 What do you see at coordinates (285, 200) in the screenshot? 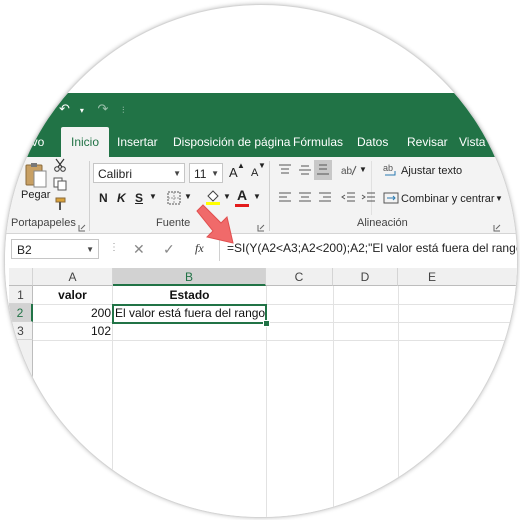
I see `align-left-icon` at bounding box center [285, 200].